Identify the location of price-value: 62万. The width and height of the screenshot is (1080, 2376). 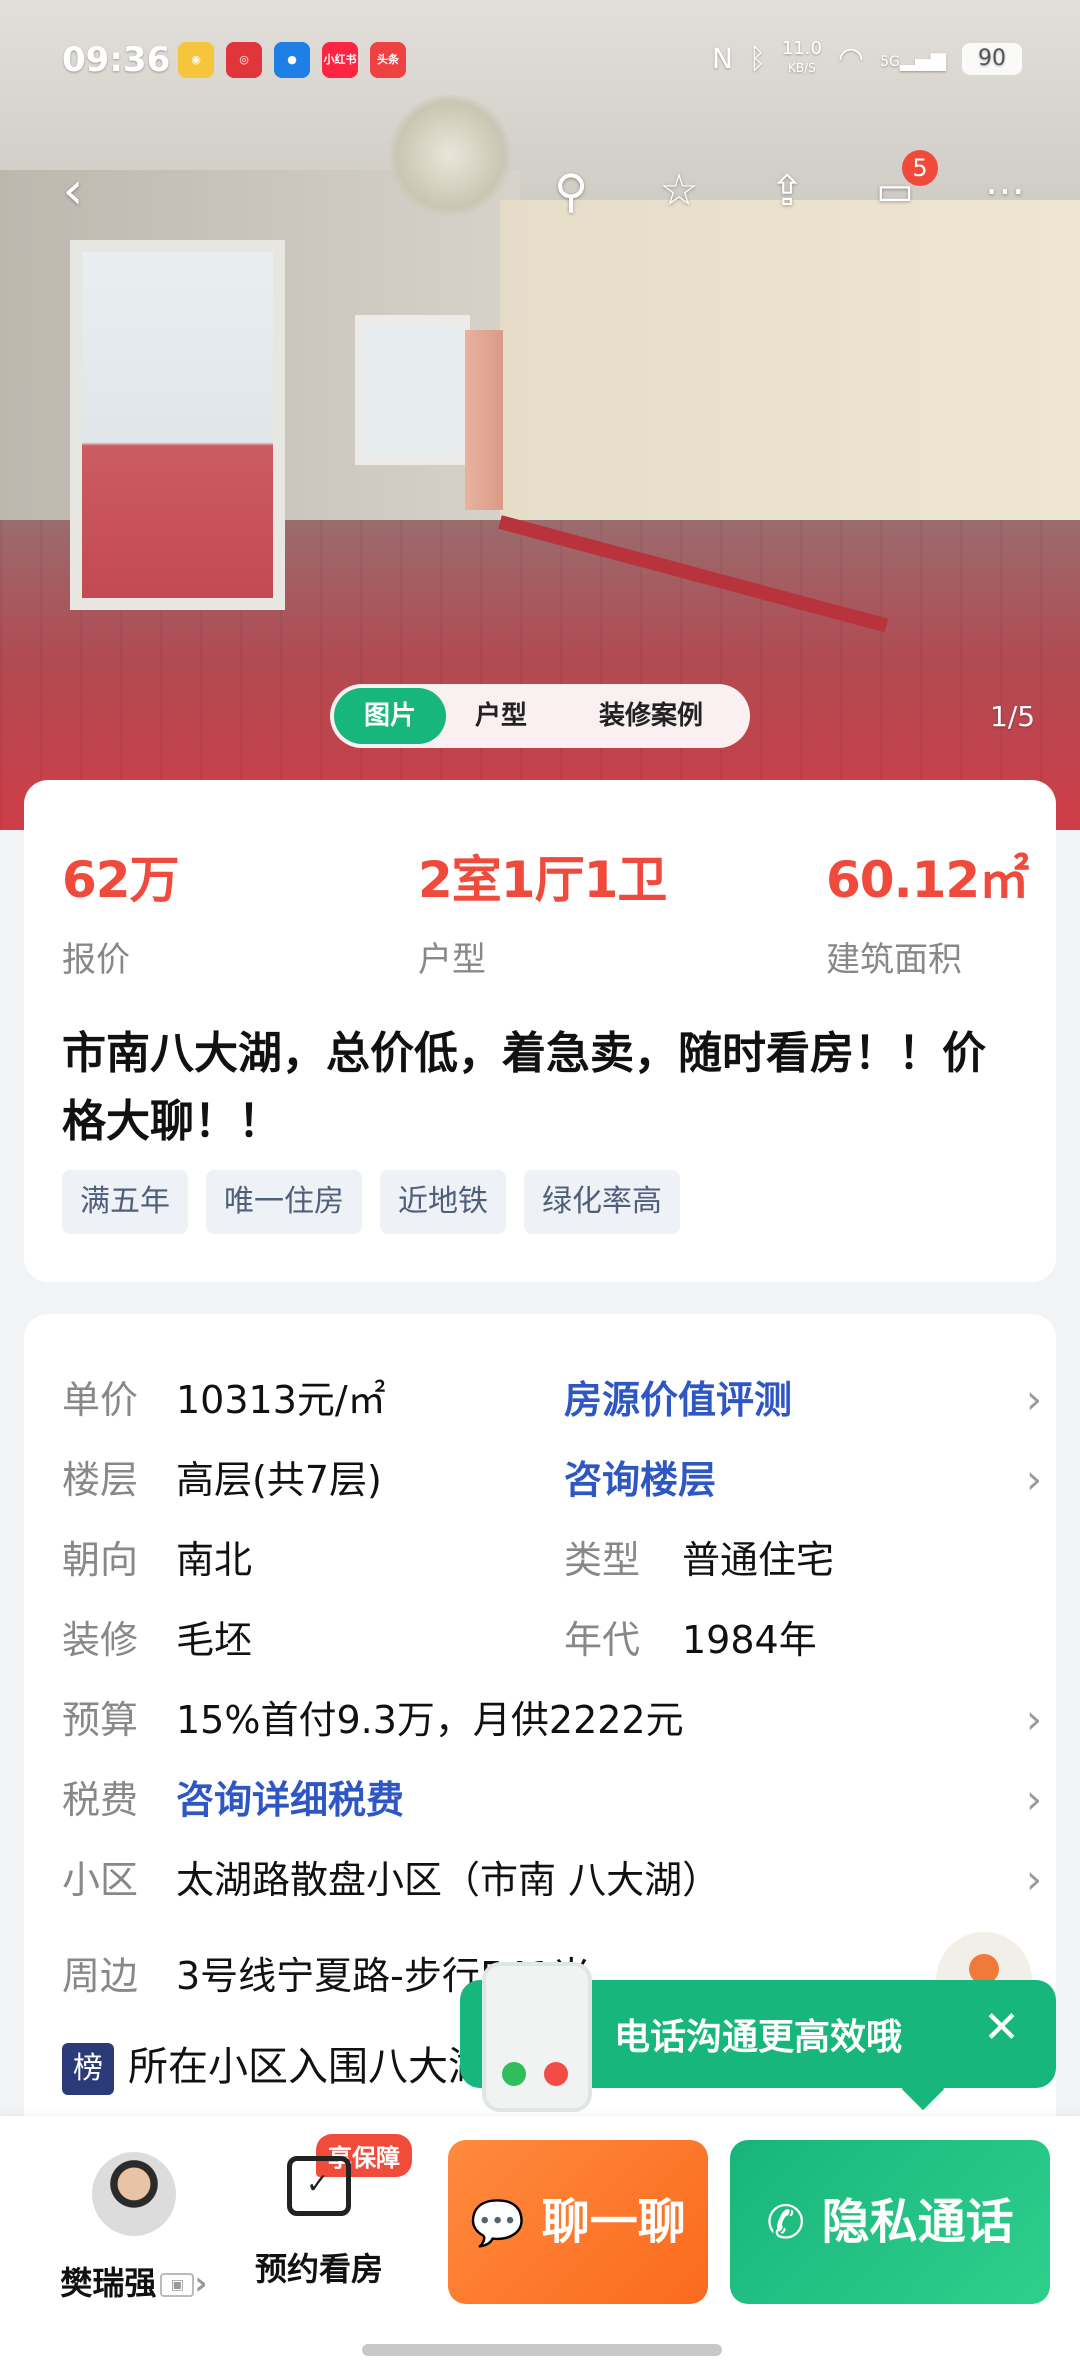
(121, 880).